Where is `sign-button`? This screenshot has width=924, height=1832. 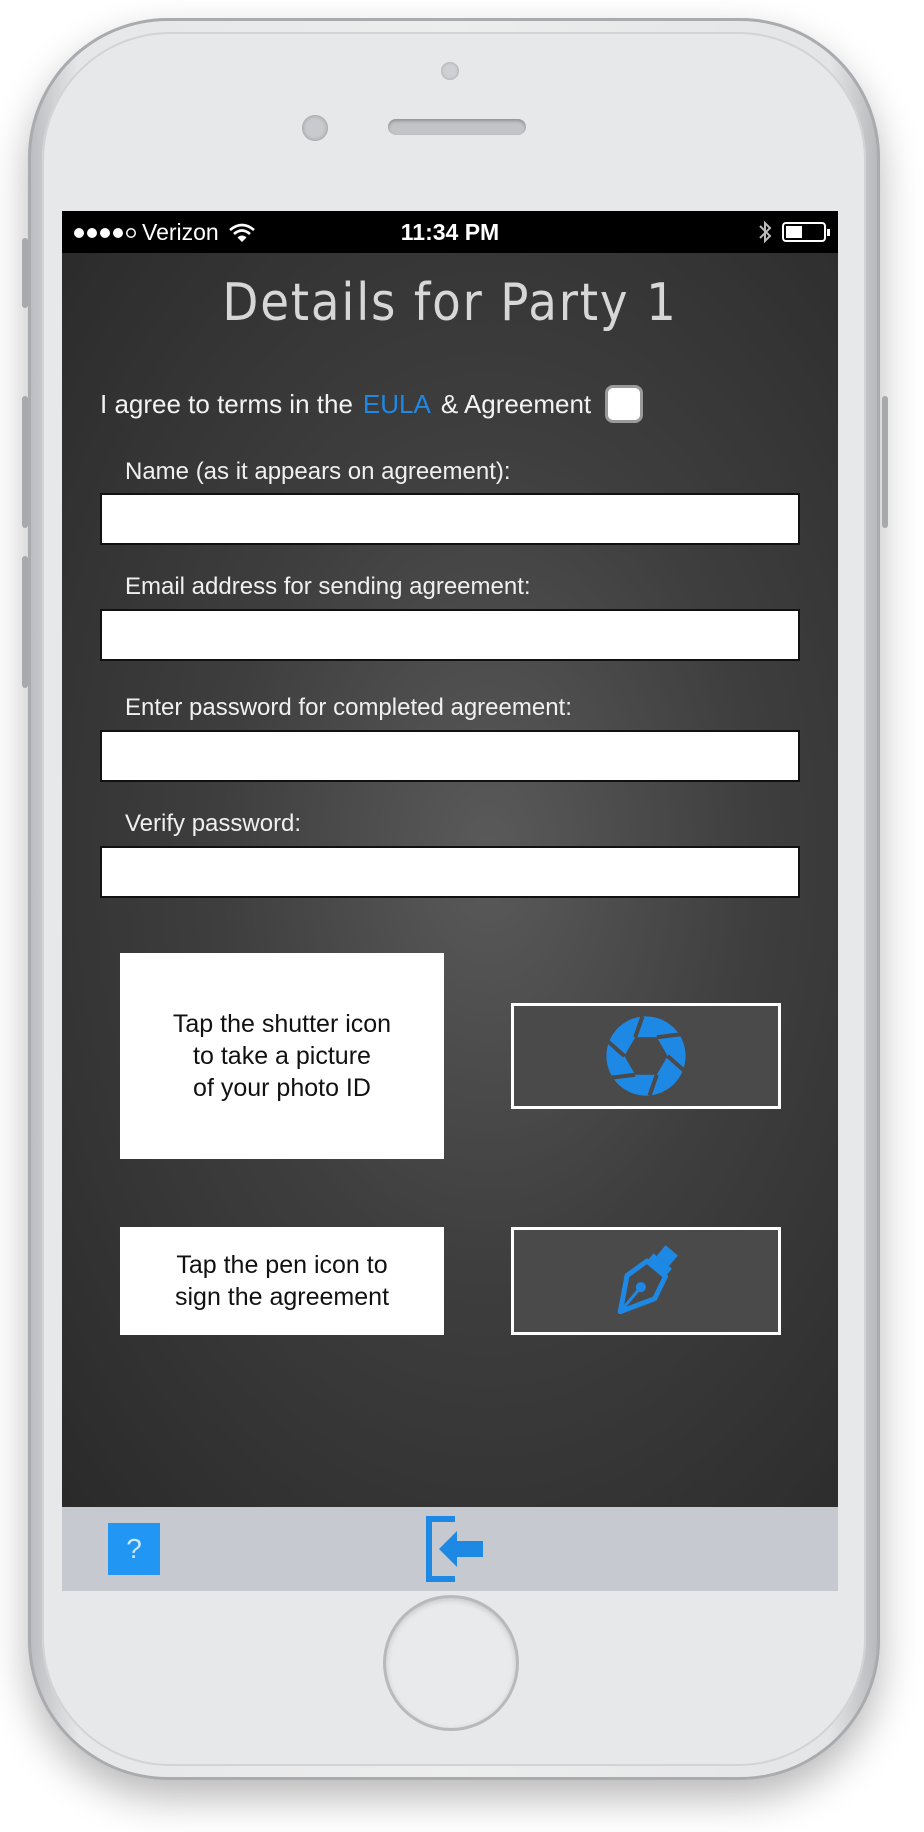 sign-button is located at coordinates (646, 1281).